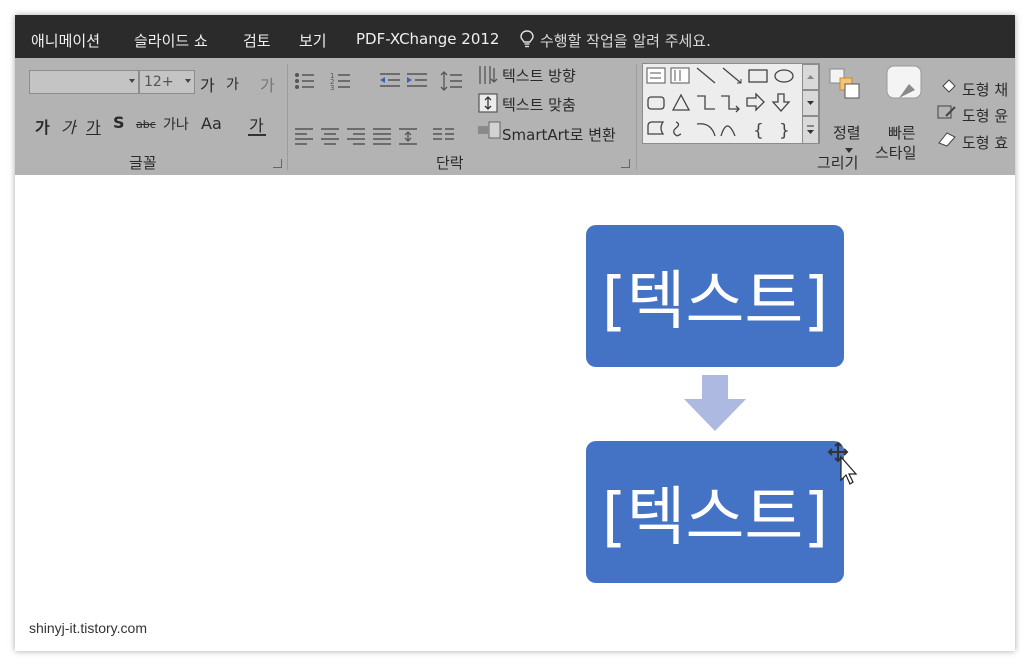 This screenshot has width=1030, height=671. What do you see at coordinates (985, 142) in the screenshot?
I see `shape-effects-button: 도형 효` at bounding box center [985, 142].